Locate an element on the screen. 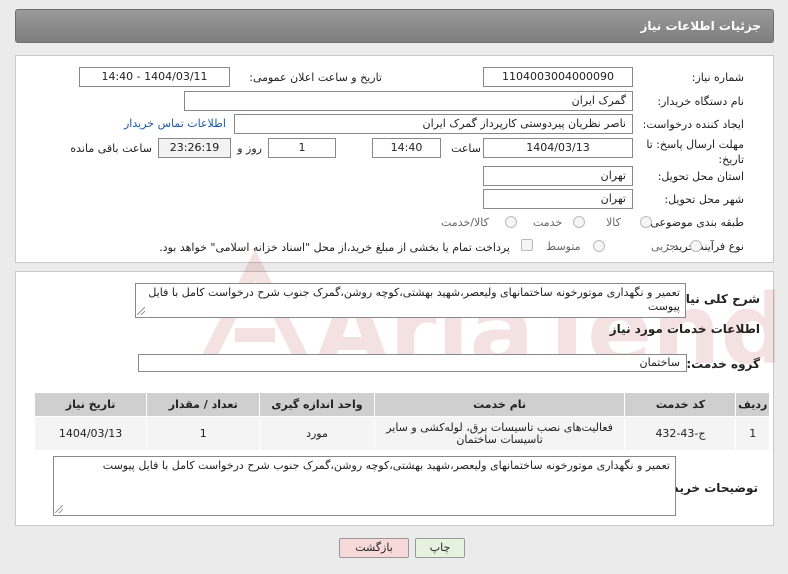 This screenshot has width=788, height=574. process-medium-radio is located at coordinates (599, 246).